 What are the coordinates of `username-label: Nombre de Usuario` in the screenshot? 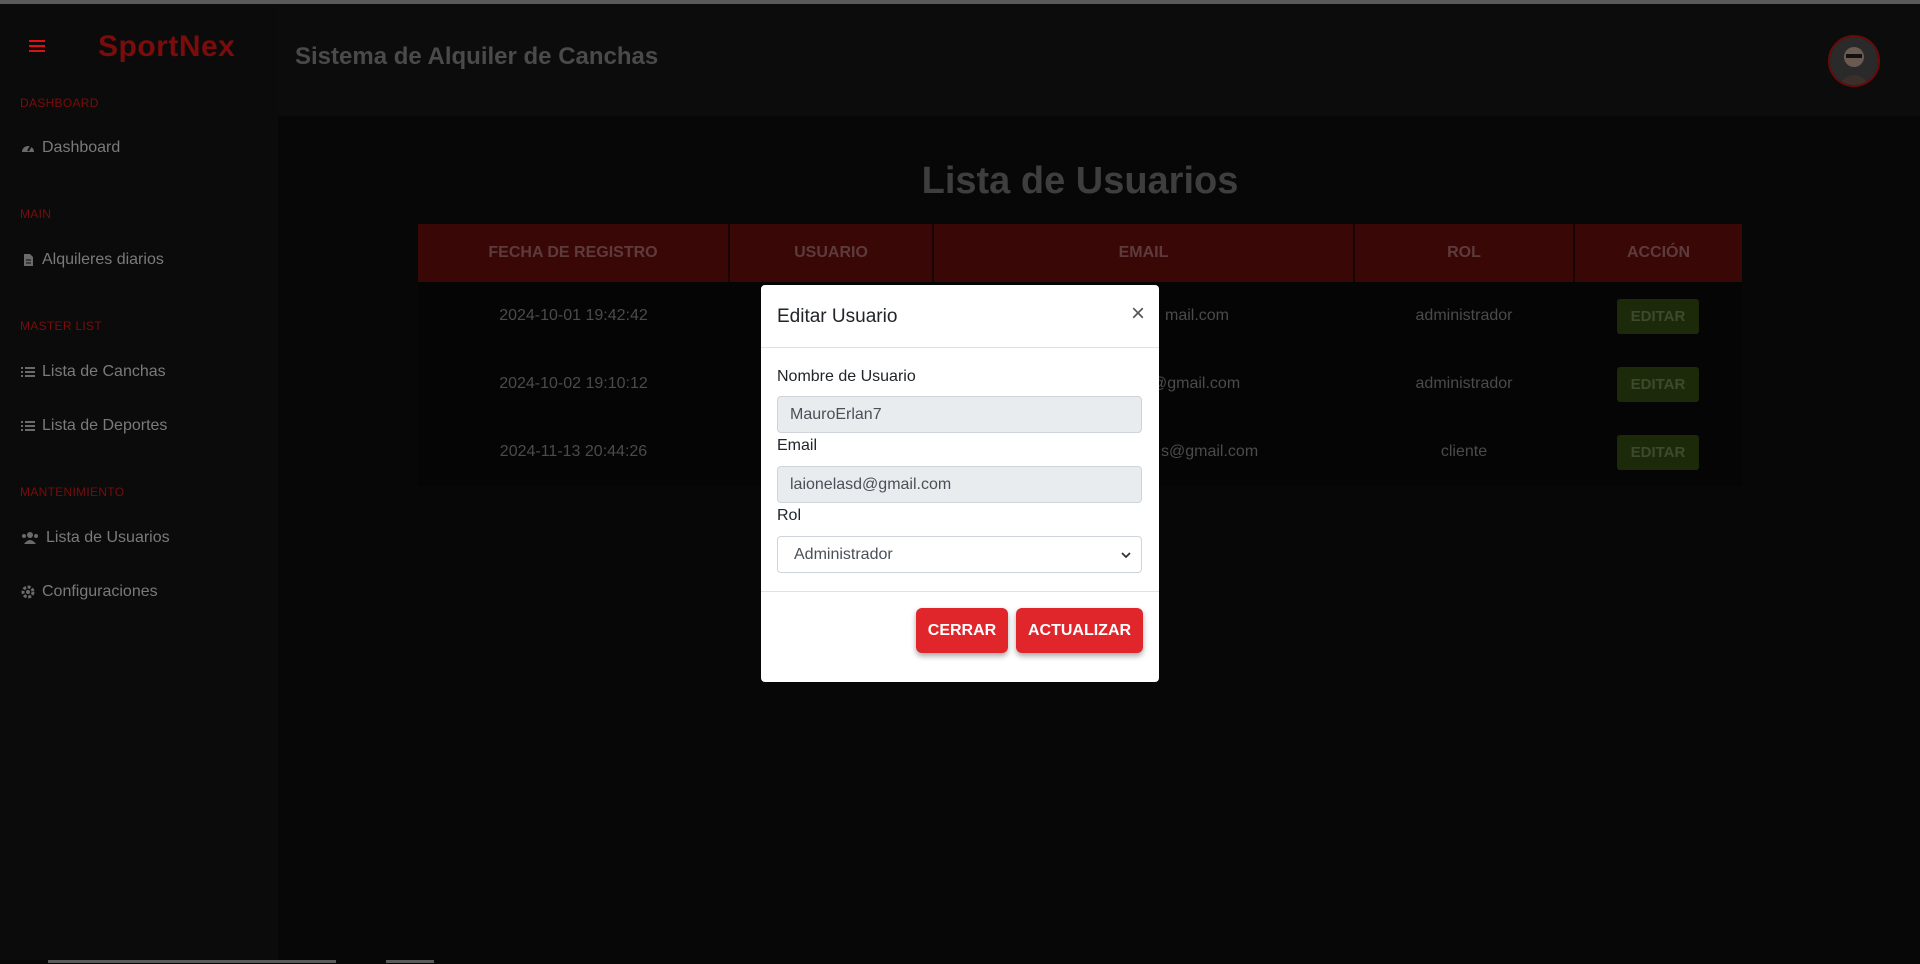 It's located at (846, 376).